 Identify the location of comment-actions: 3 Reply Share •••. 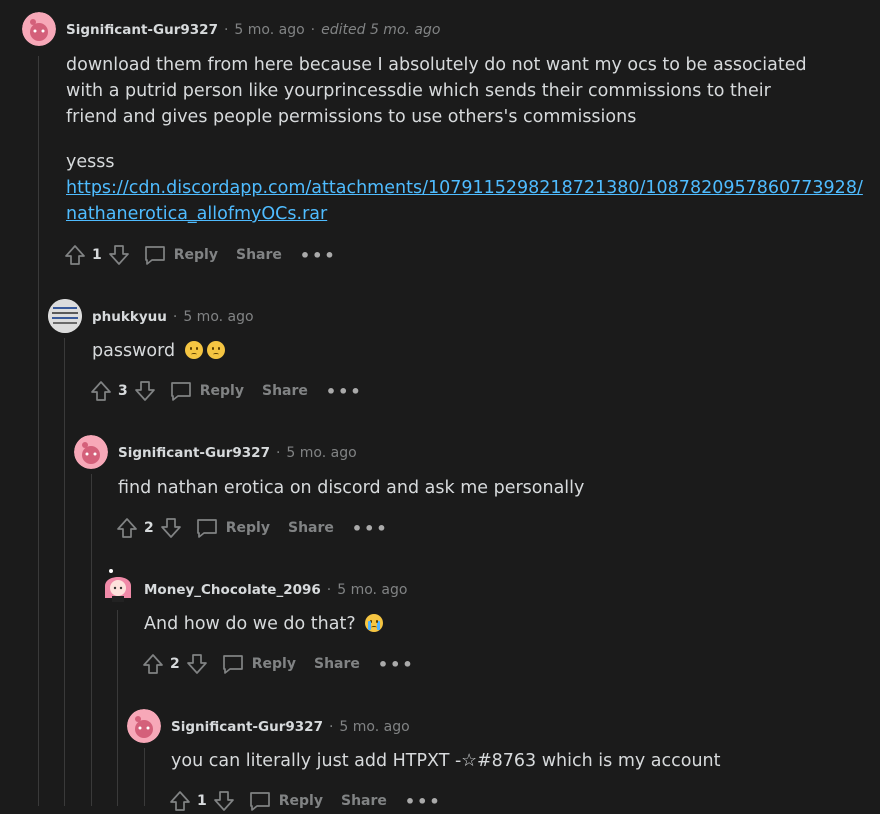
(225, 391).